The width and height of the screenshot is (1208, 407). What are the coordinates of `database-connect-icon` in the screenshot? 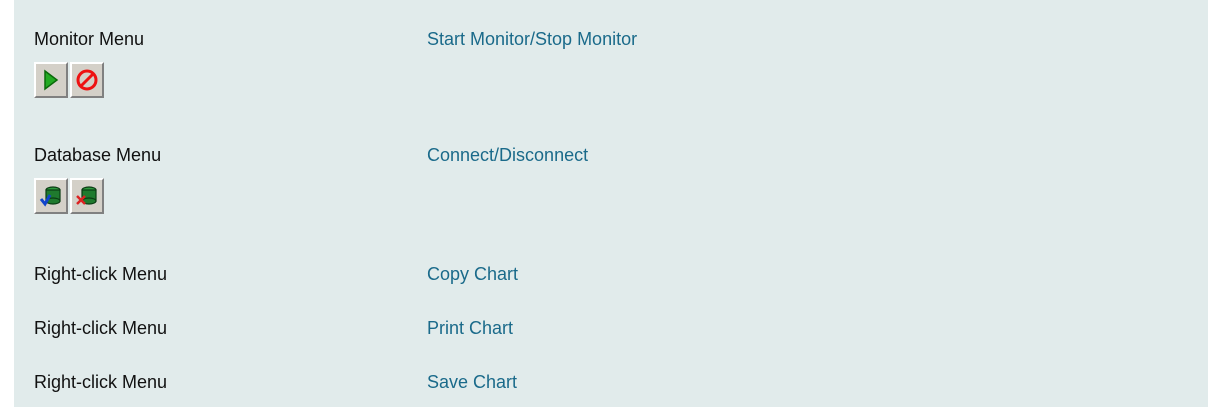 It's located at (50, 196).